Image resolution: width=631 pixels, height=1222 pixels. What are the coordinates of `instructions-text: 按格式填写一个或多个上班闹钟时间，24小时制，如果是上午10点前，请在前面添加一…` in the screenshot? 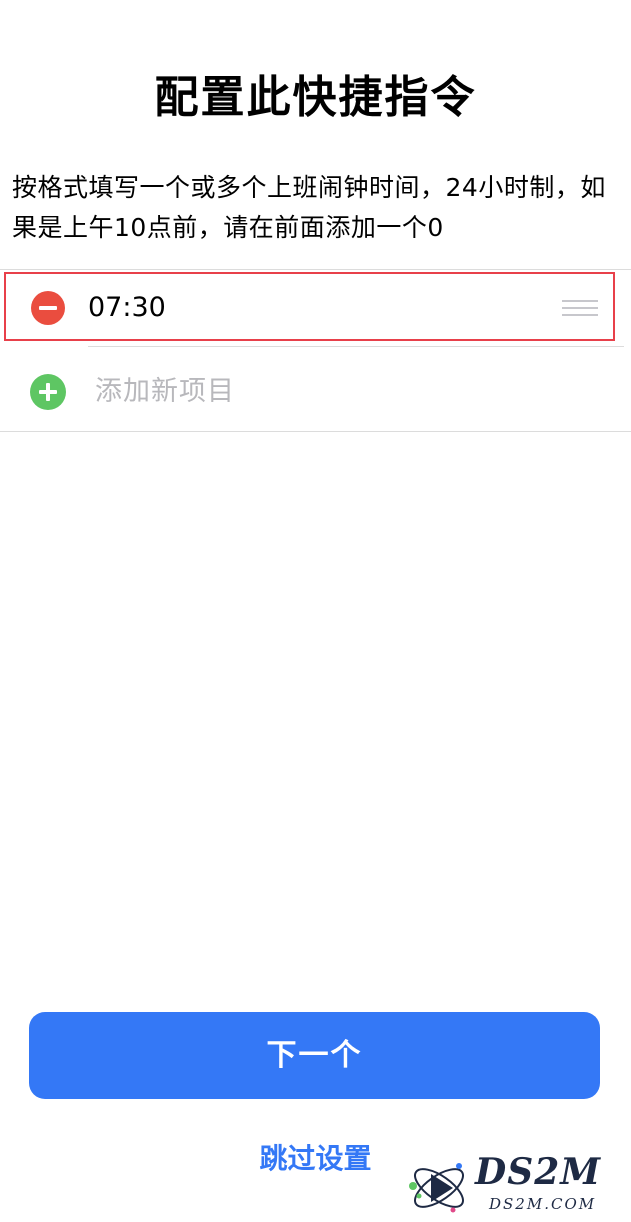 It's located at (309, 207).